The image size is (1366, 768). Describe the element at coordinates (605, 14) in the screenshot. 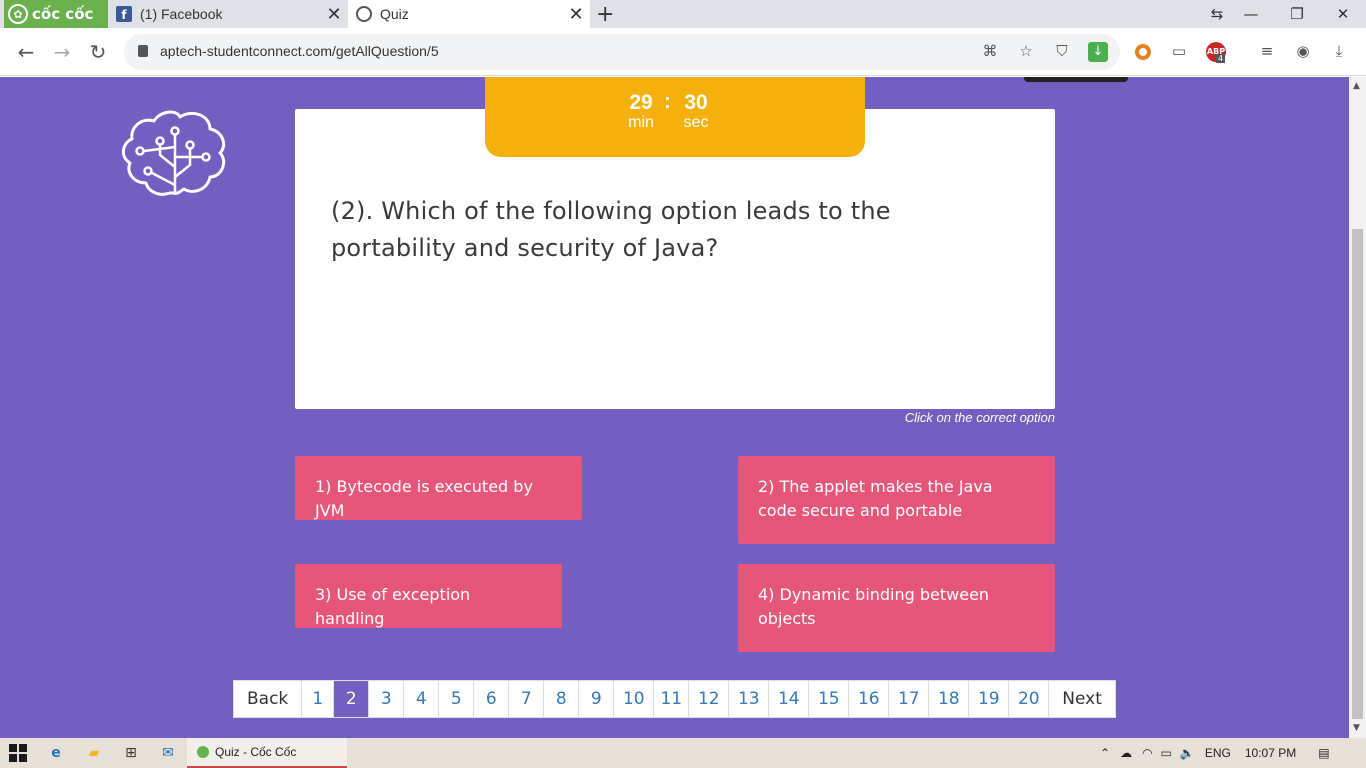

I see `new-tab-button: +` at that location.